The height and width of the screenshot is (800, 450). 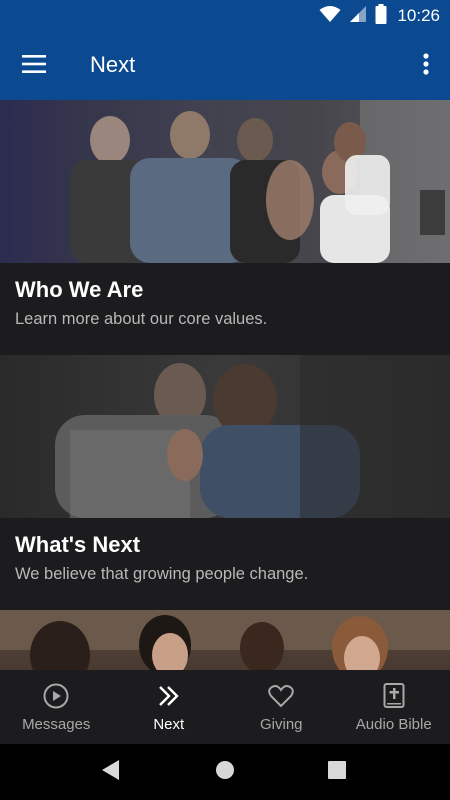 I want to click on app-bar: Next, so click(x=225, y=66).